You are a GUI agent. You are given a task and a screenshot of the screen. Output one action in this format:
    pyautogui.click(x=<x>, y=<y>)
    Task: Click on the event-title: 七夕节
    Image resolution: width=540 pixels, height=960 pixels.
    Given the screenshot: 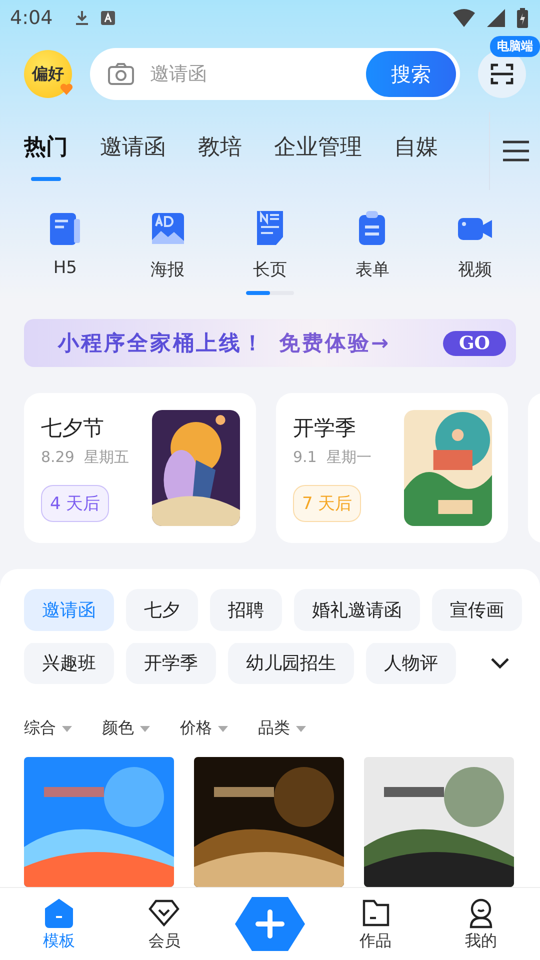 What is the action you would take?
    pyautogui.click(x=73, y=428)
    